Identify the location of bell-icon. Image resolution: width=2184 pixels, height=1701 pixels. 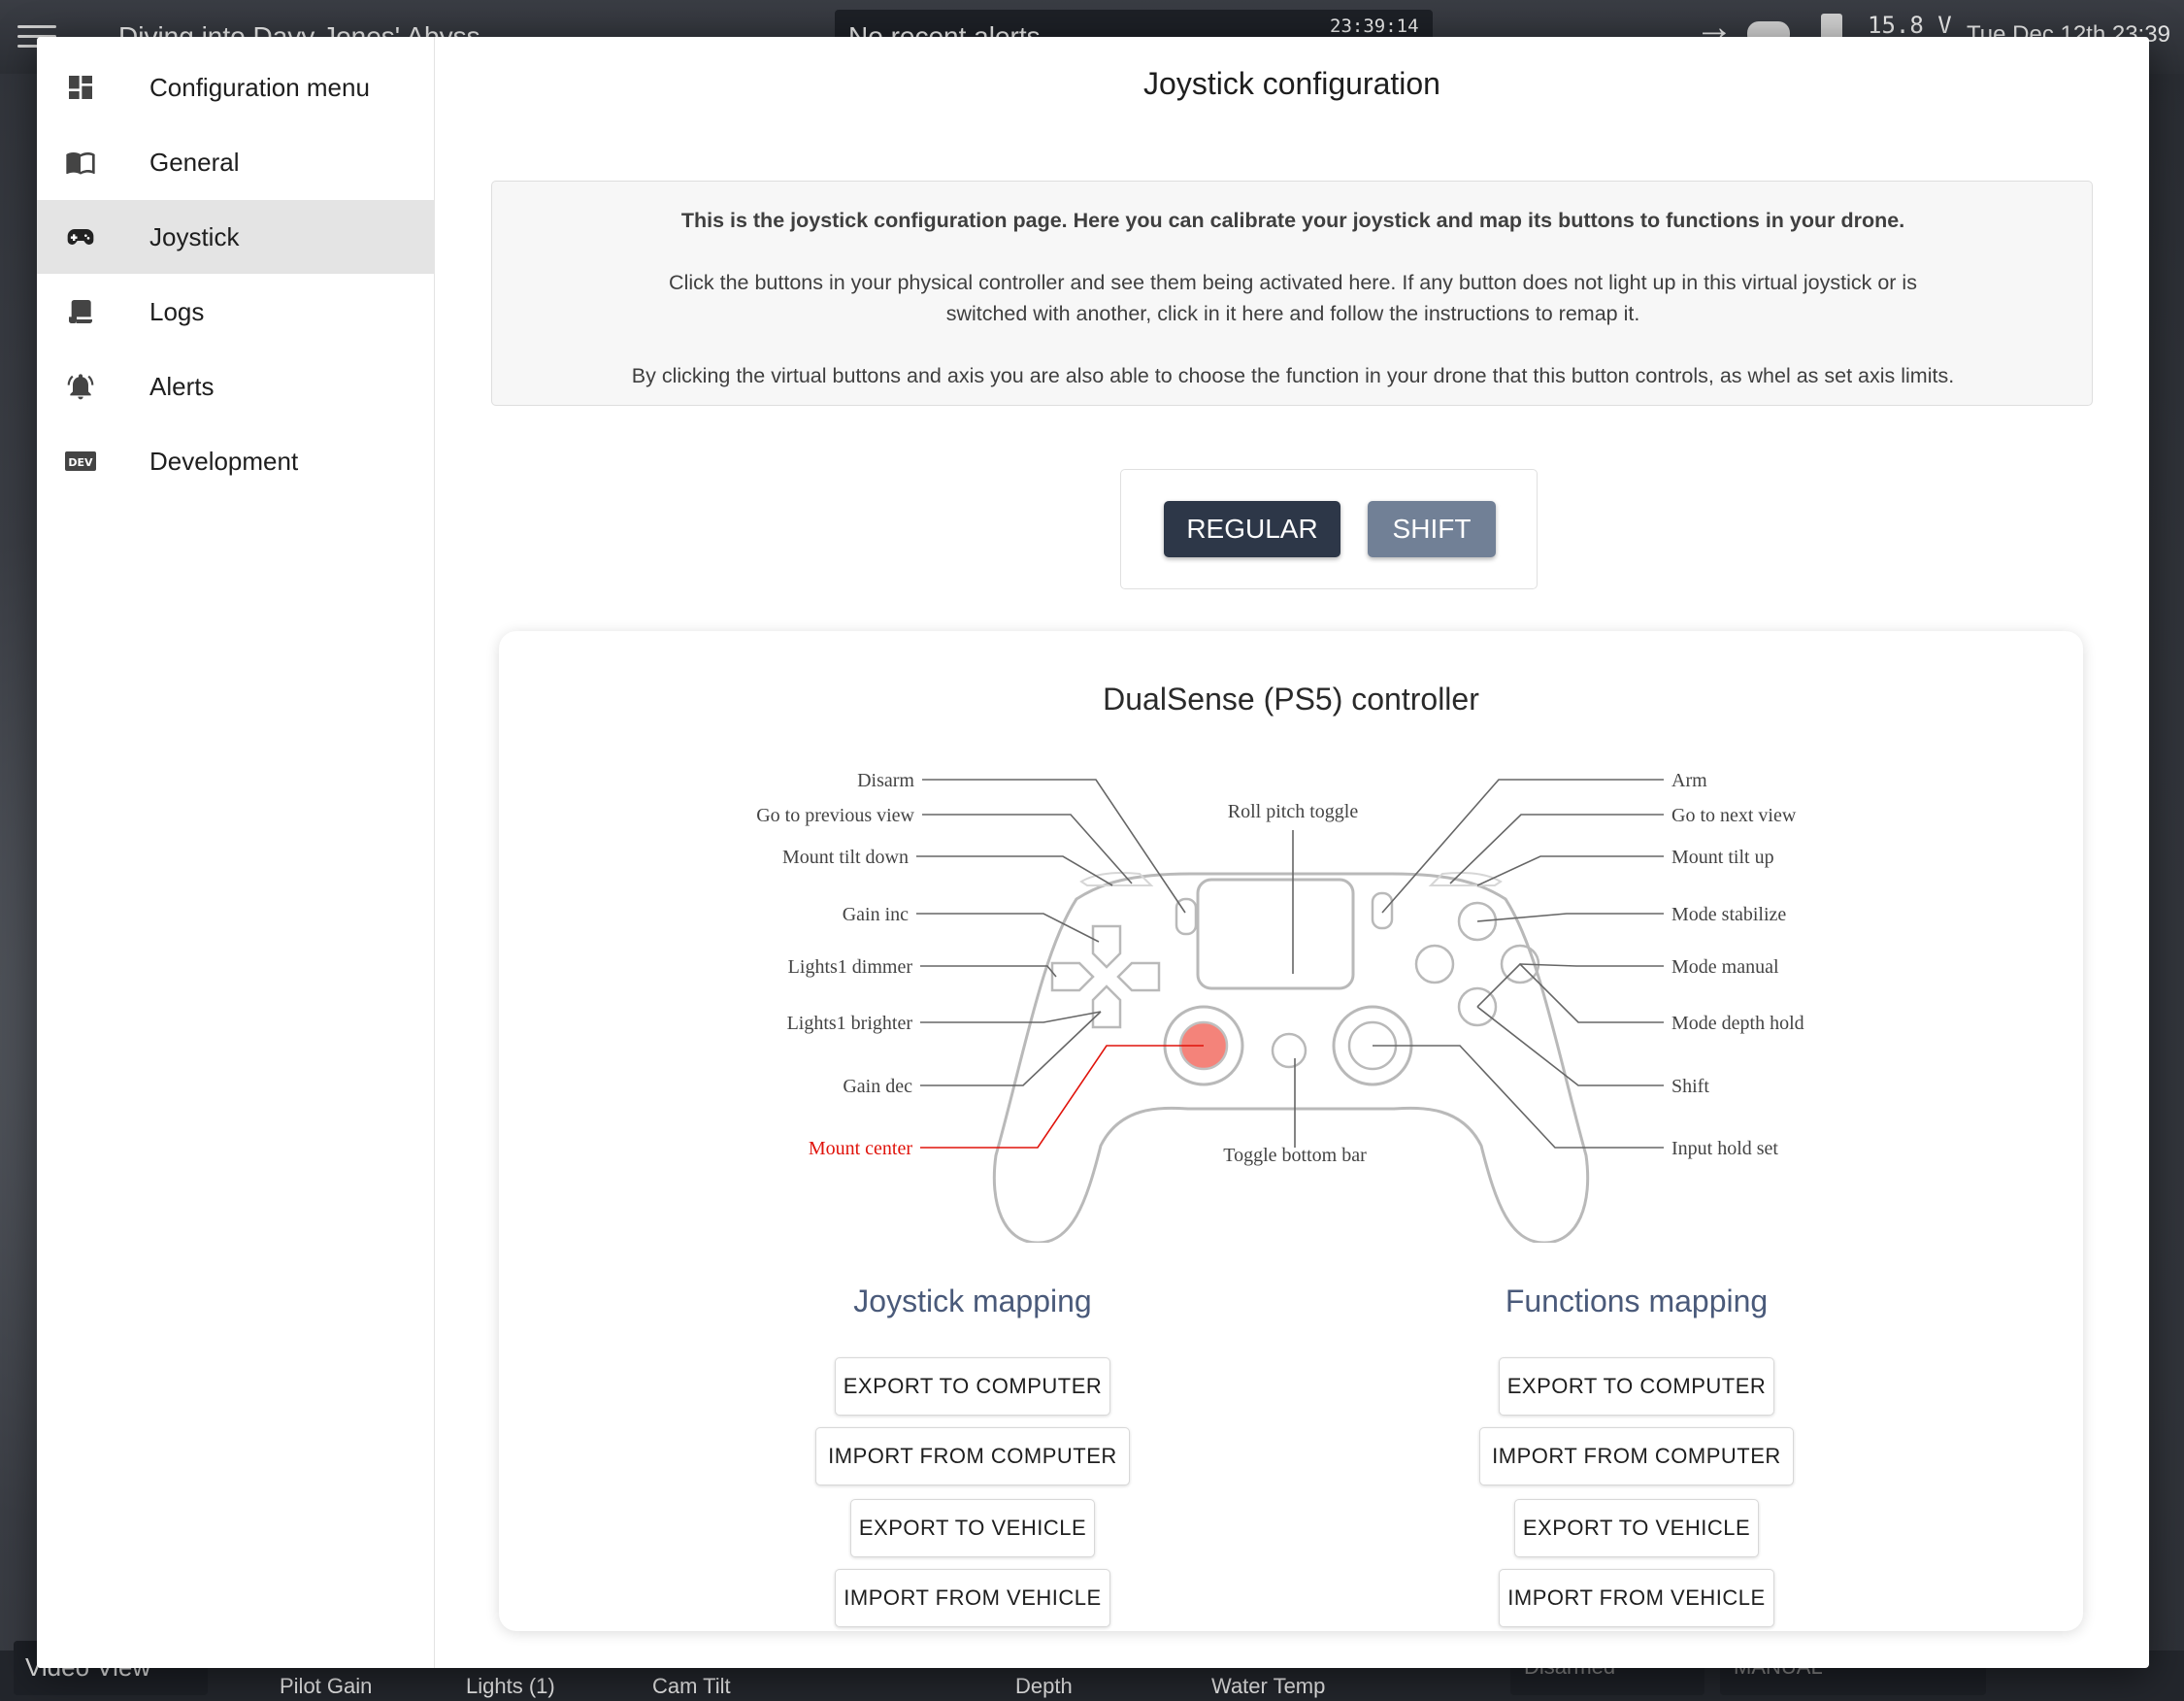
(80, 387).